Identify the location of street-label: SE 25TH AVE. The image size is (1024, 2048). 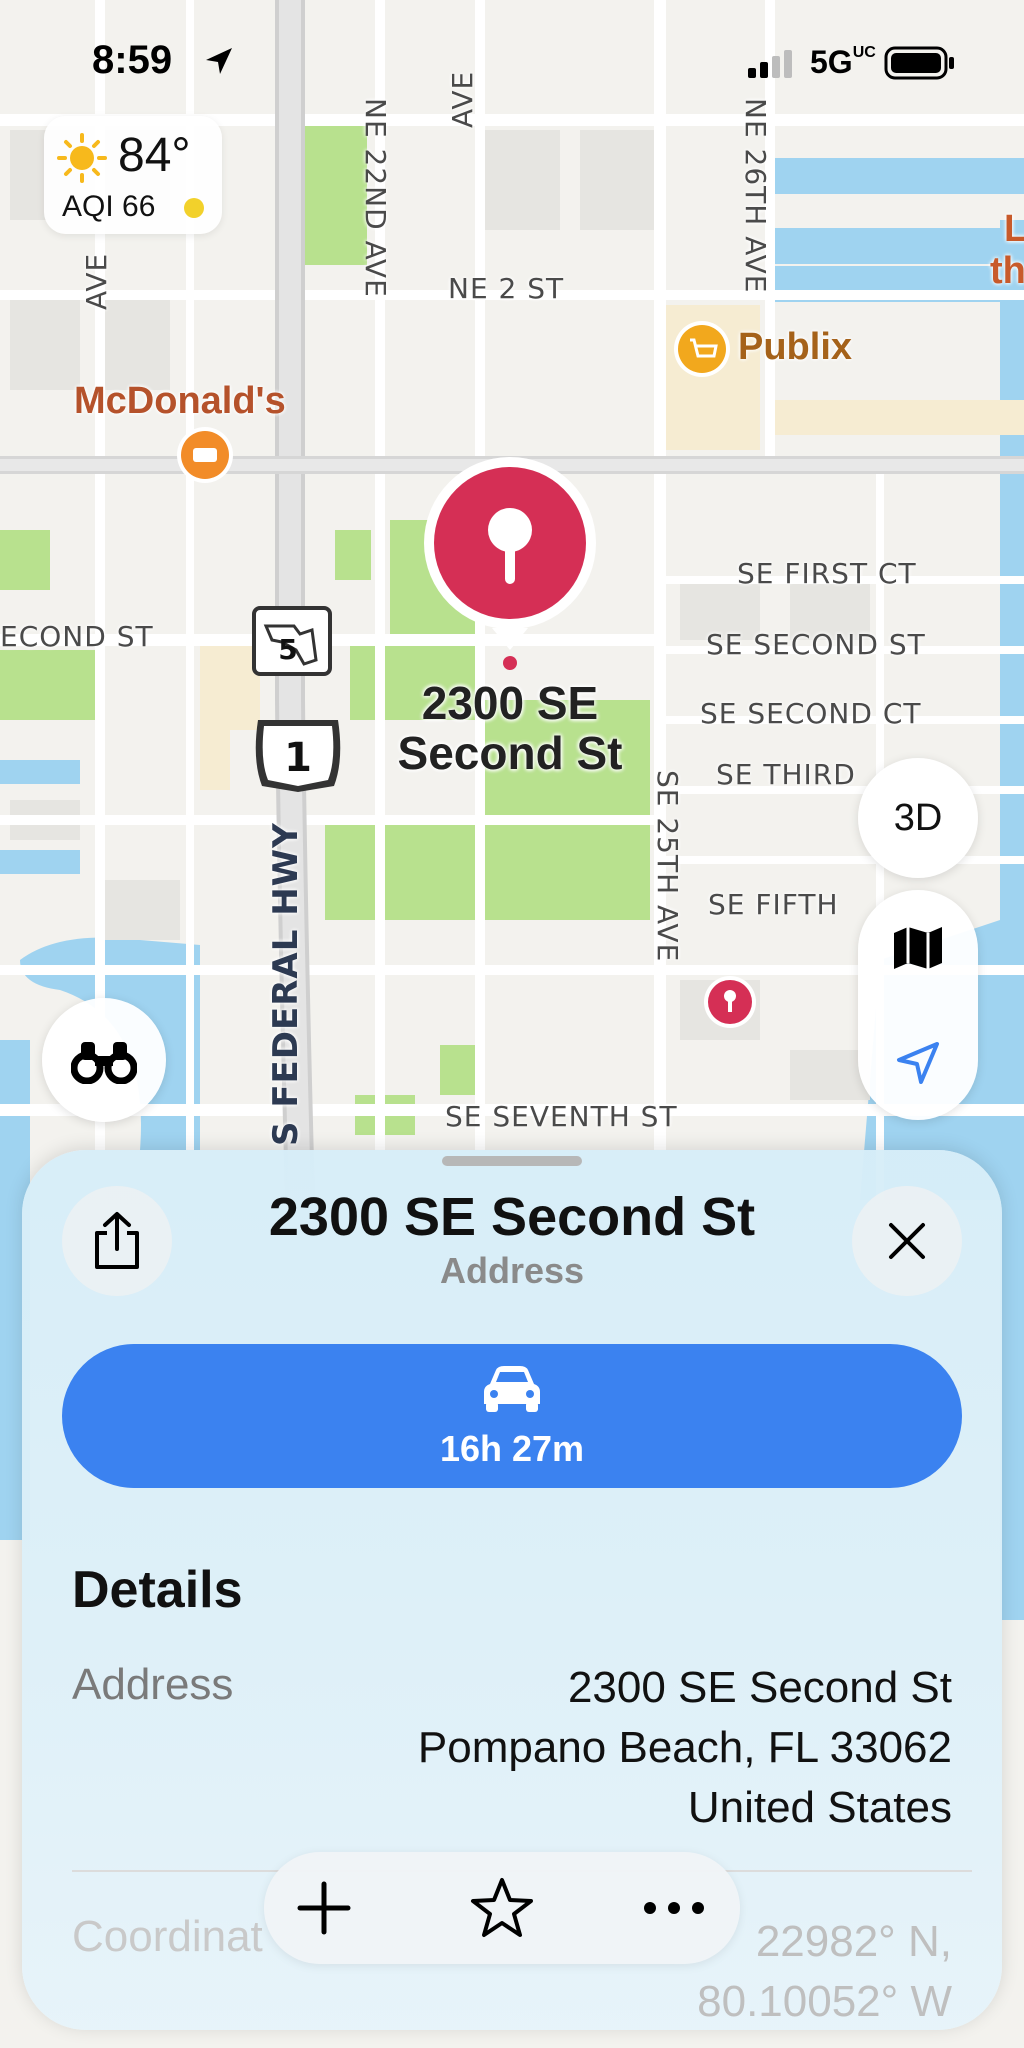
(667, 866).